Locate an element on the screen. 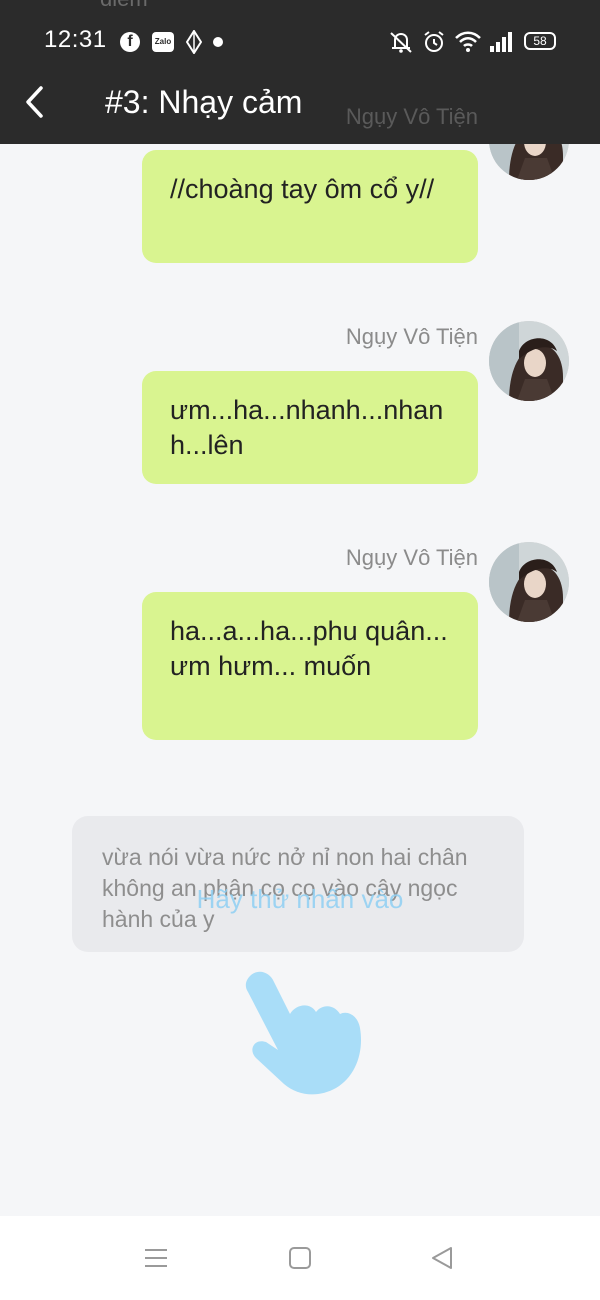 This screenshot has height=1300, width=600. message-bubble: ưm...ha...nhanh...nhanh...lên is located at coordinates (310, 427).